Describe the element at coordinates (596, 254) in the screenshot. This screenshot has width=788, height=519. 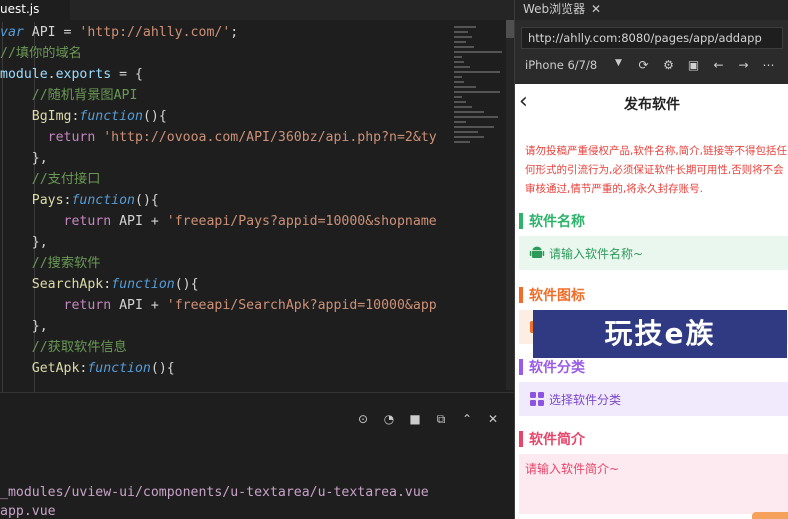
I see `app-name-placeholder: 请输入软件名称~` at that location.